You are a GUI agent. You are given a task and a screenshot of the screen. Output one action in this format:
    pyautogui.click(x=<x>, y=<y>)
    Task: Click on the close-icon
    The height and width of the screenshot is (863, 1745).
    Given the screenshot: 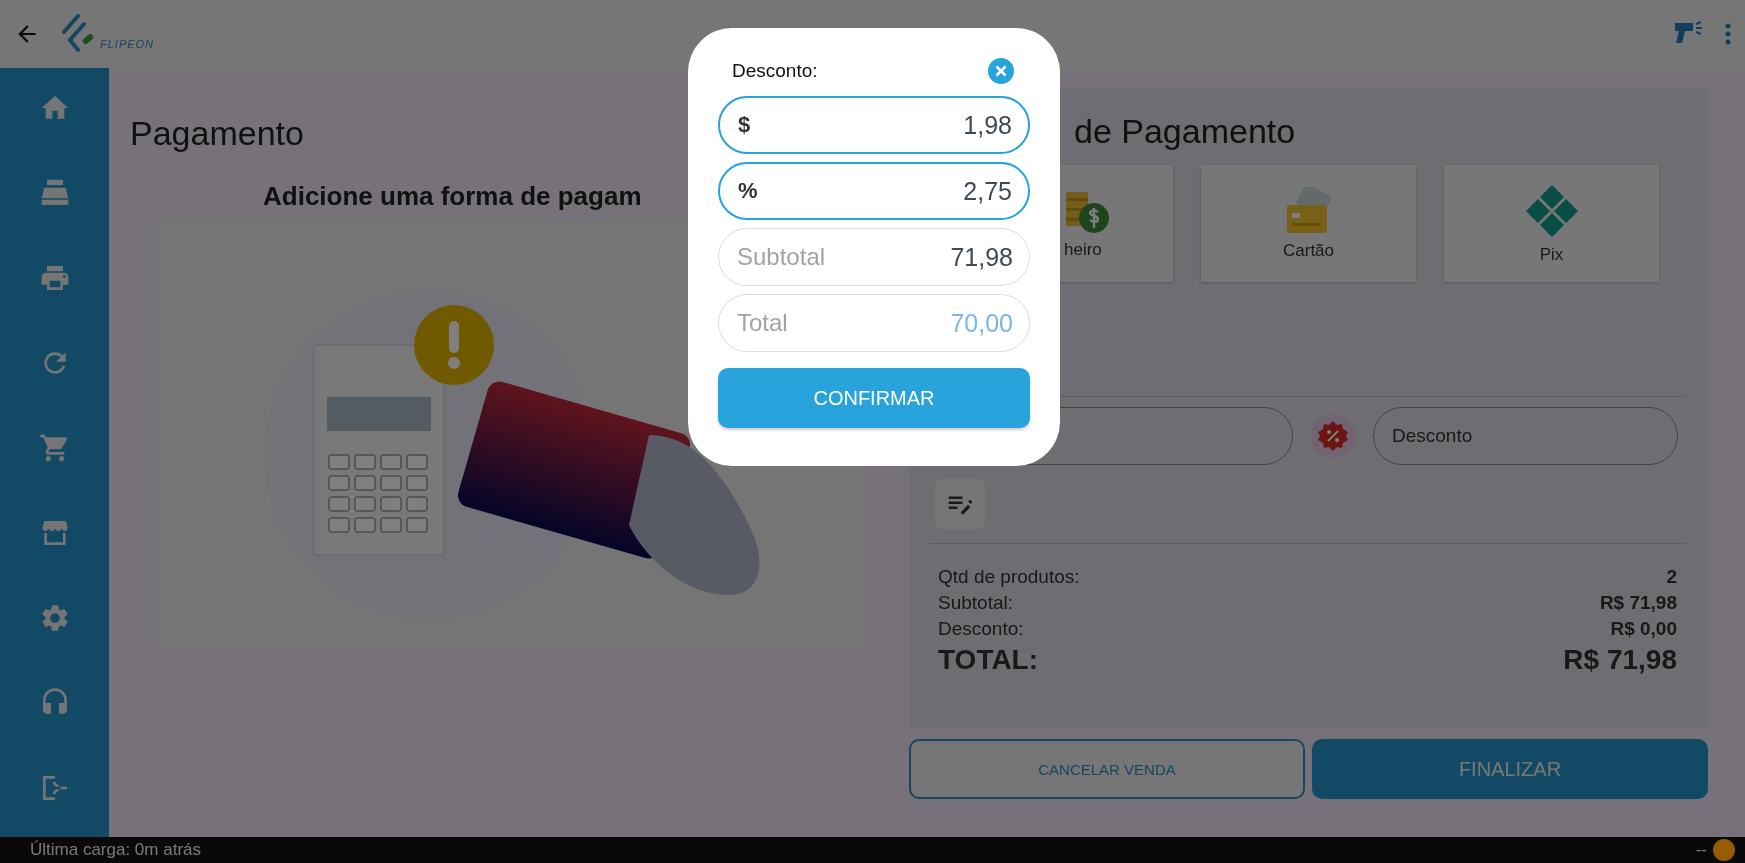 What is the action you would take?
    pyautogui.click(x=1001, y=71)
    